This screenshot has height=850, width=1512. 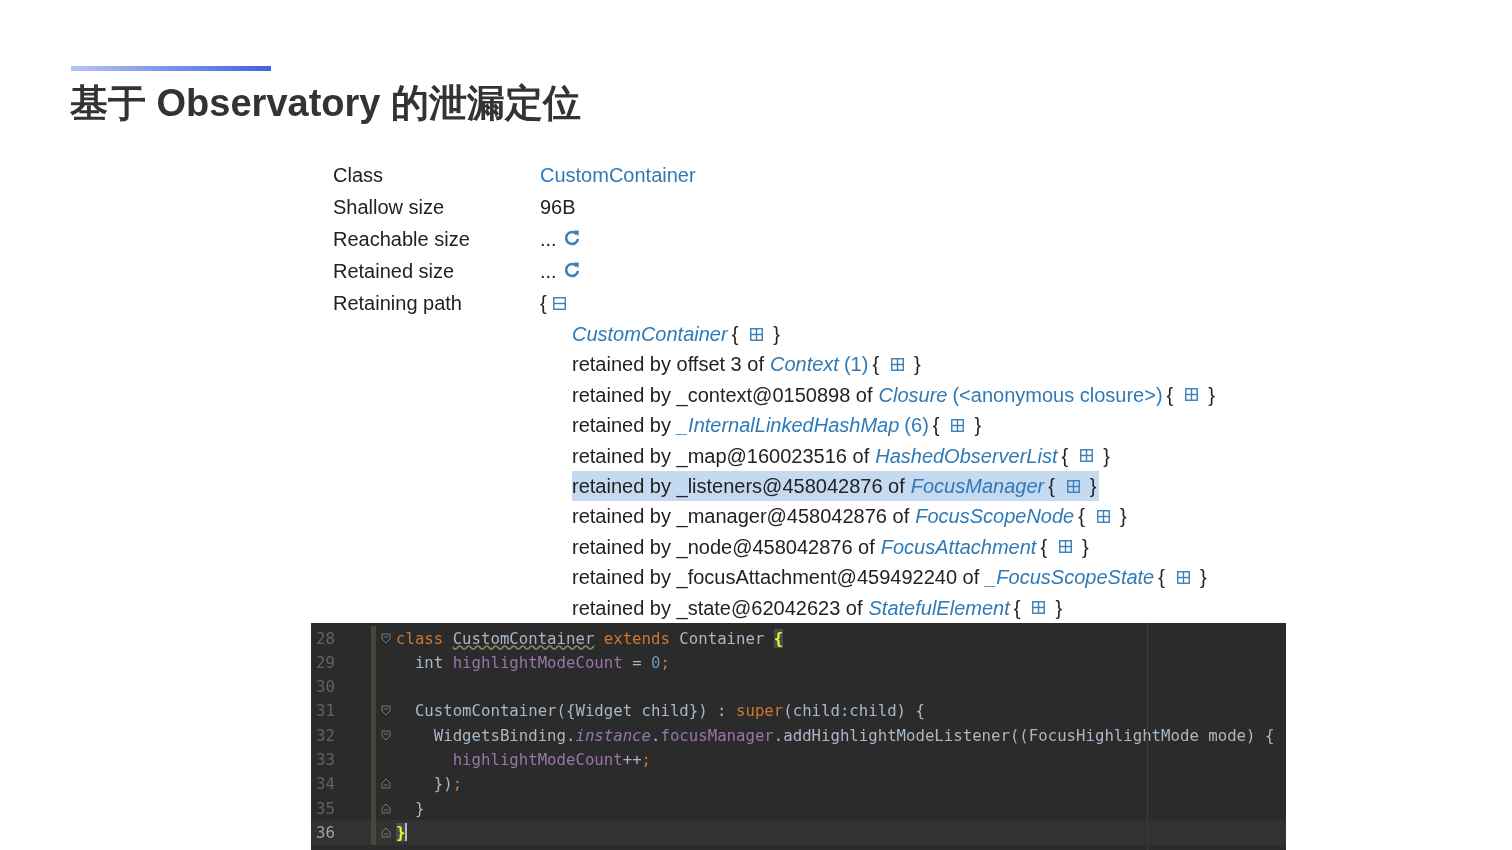 What do you see at coordinates (717, 735) in the screenshot?
I see `code-field: focusManager` at bounding box center [717, 735].